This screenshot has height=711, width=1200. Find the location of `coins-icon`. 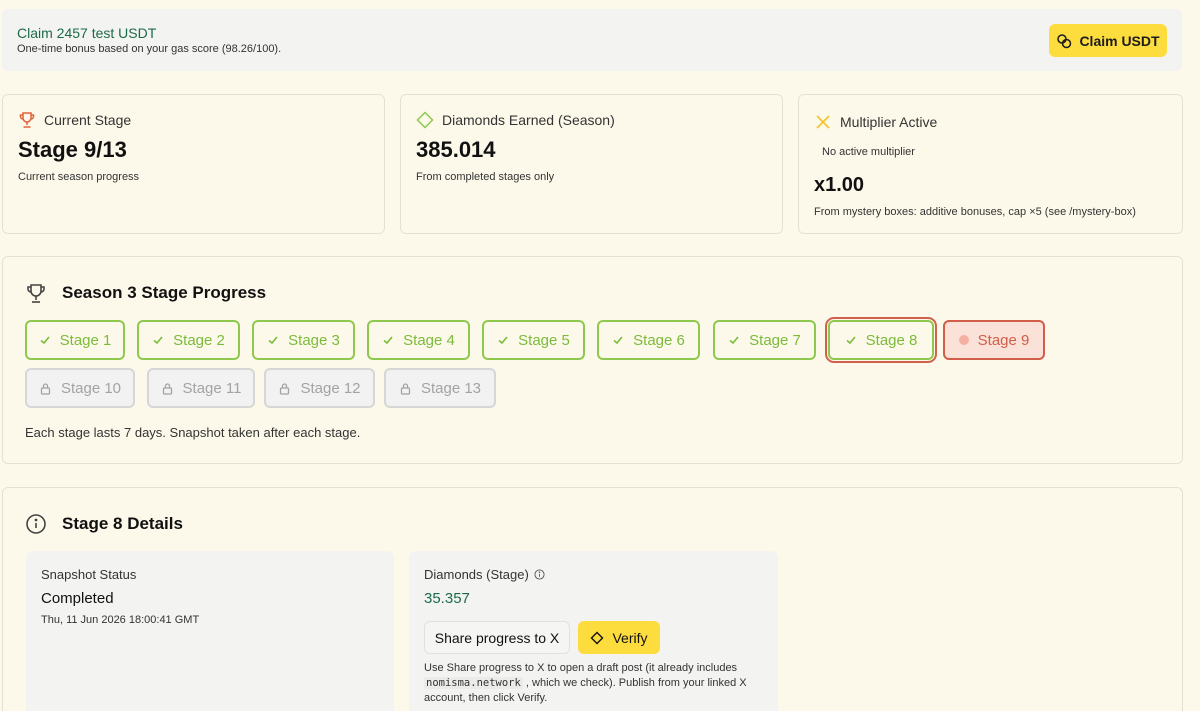

coins-icon is located at coordinates (1064, 40).